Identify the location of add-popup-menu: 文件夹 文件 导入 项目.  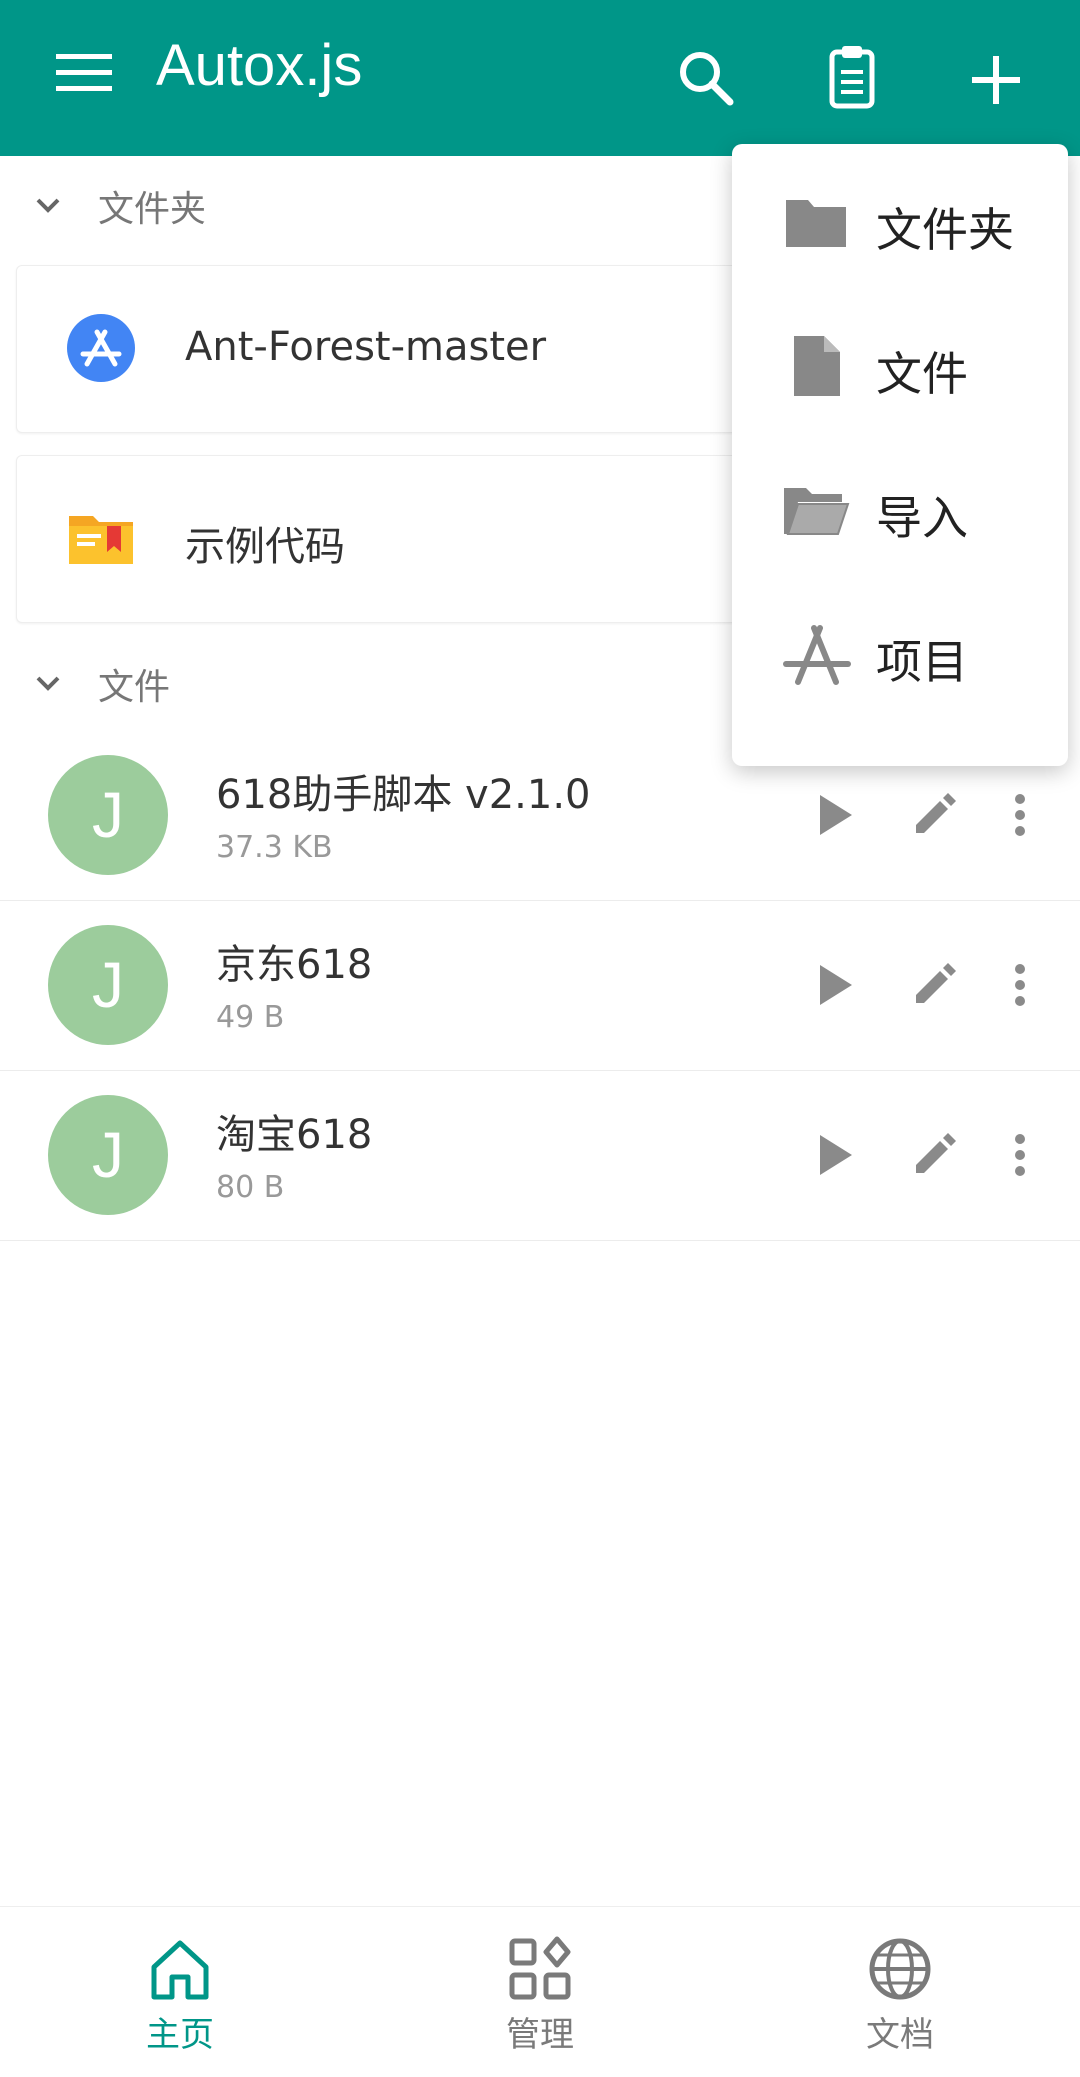
(900, 455).